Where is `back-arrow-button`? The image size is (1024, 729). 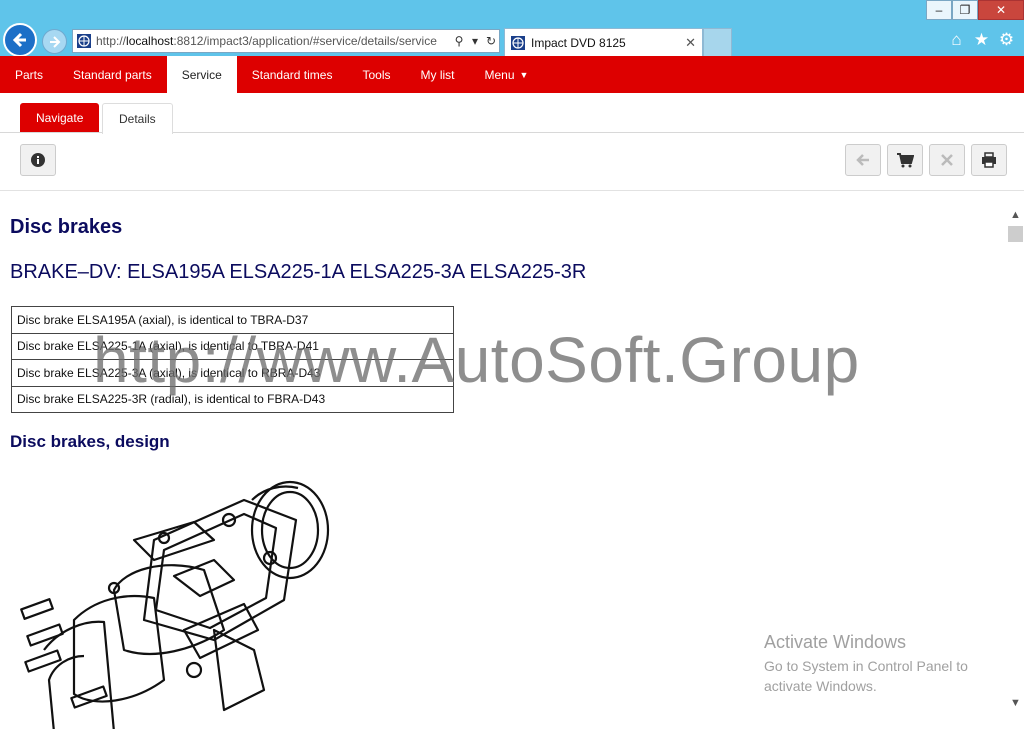
back-arrow-button is located at coordinates (863, 160).